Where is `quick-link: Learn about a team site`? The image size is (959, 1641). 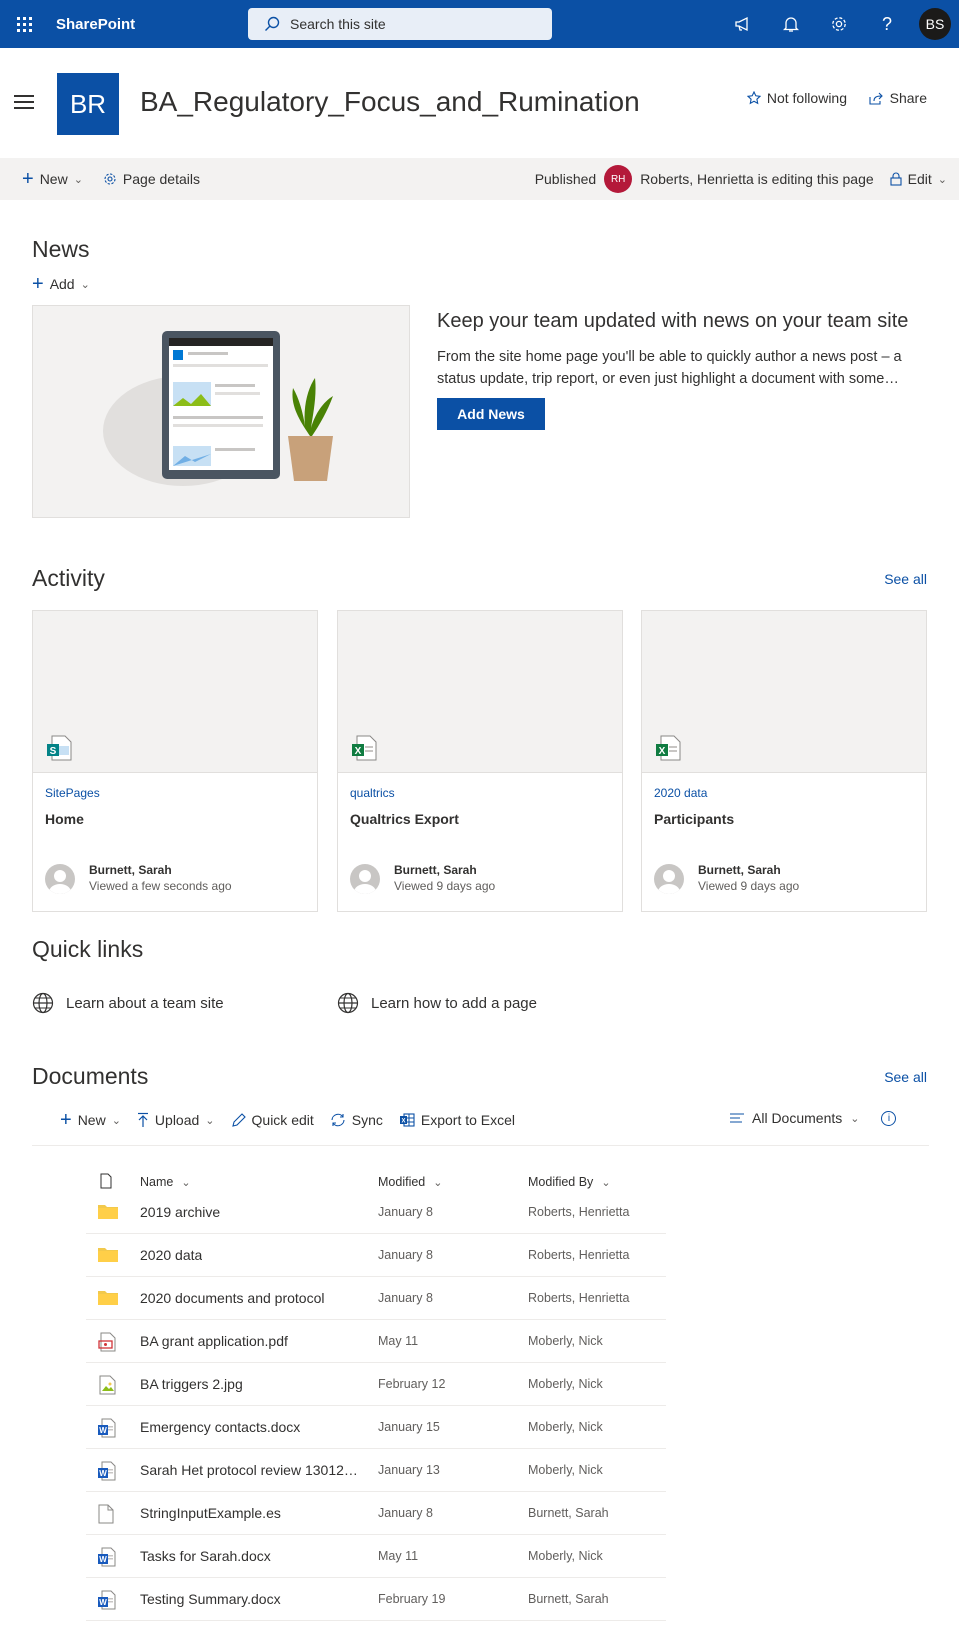
quick-link: Learn about a team site is located at coordinates (128, 1003).